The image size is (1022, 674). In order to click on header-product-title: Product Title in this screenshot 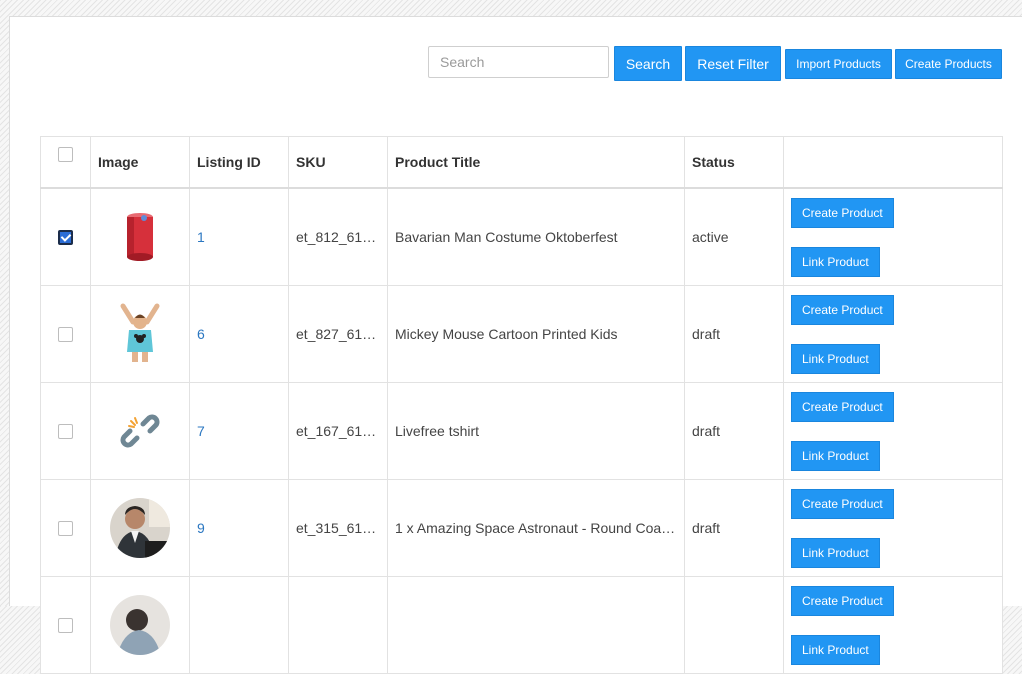, I will do `click(536, 162)`.